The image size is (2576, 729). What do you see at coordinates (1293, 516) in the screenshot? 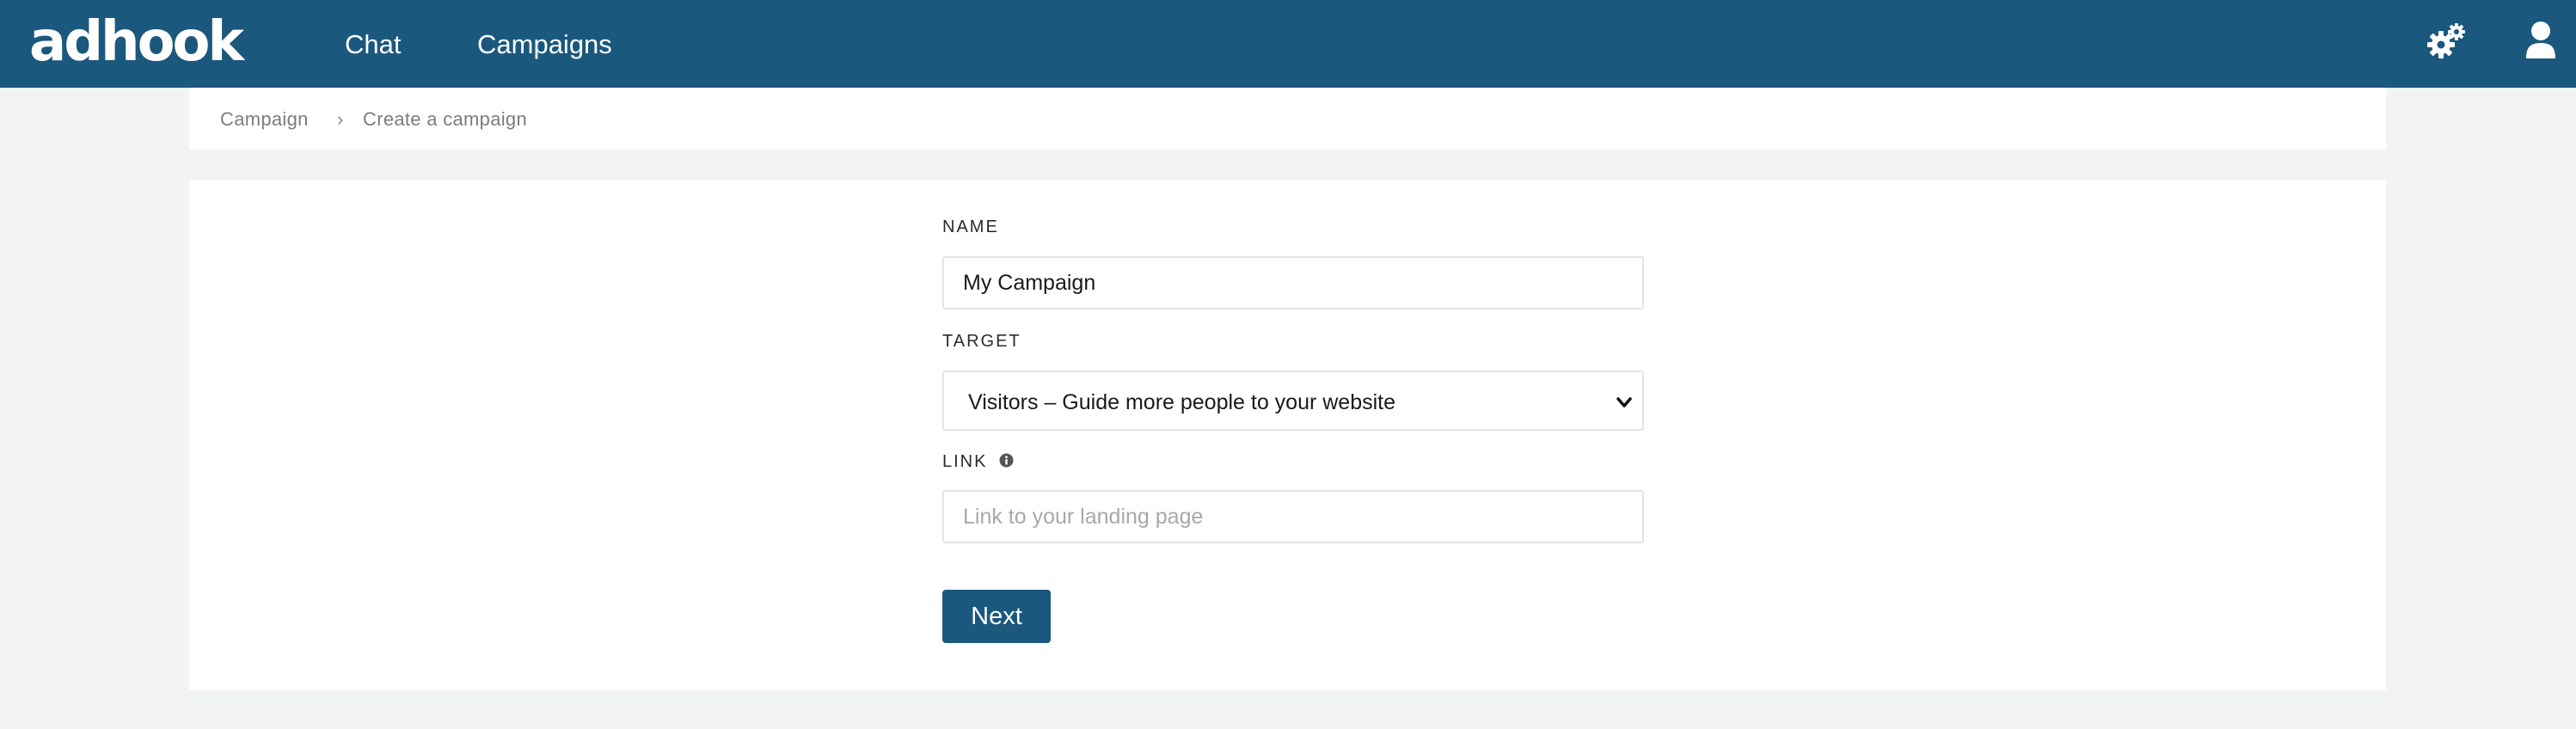
I see `link-input` at bounding box center [1293, 516].